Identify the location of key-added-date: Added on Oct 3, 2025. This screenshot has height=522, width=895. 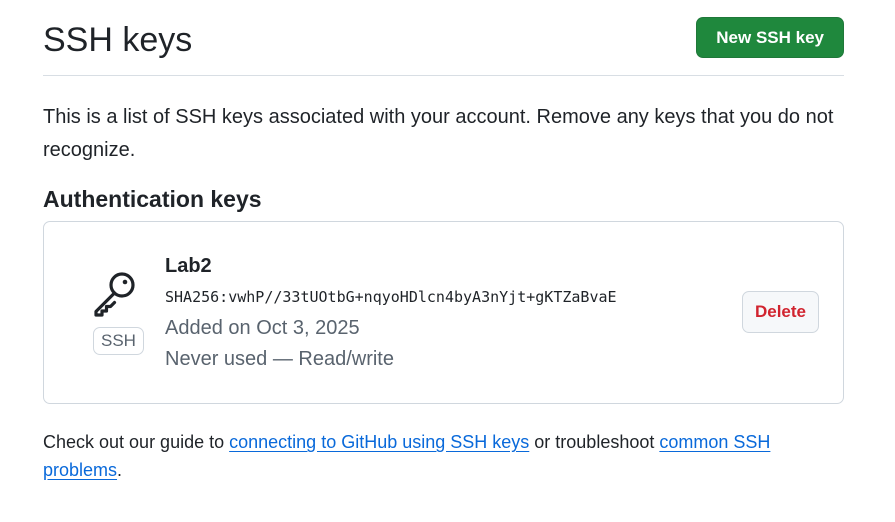
(262, 328).